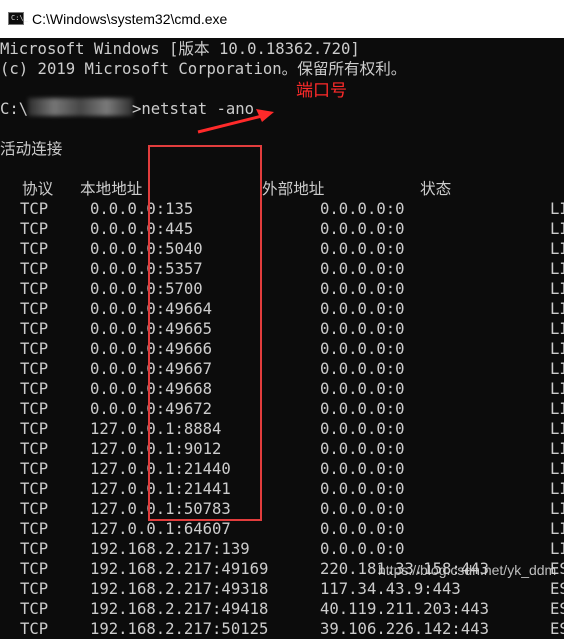 This screenshot has width=564, height=639. What do you see at coordinates (436, 189) in the screenshot?
I see `header-state: 状态` at bounding box center [436, 189].